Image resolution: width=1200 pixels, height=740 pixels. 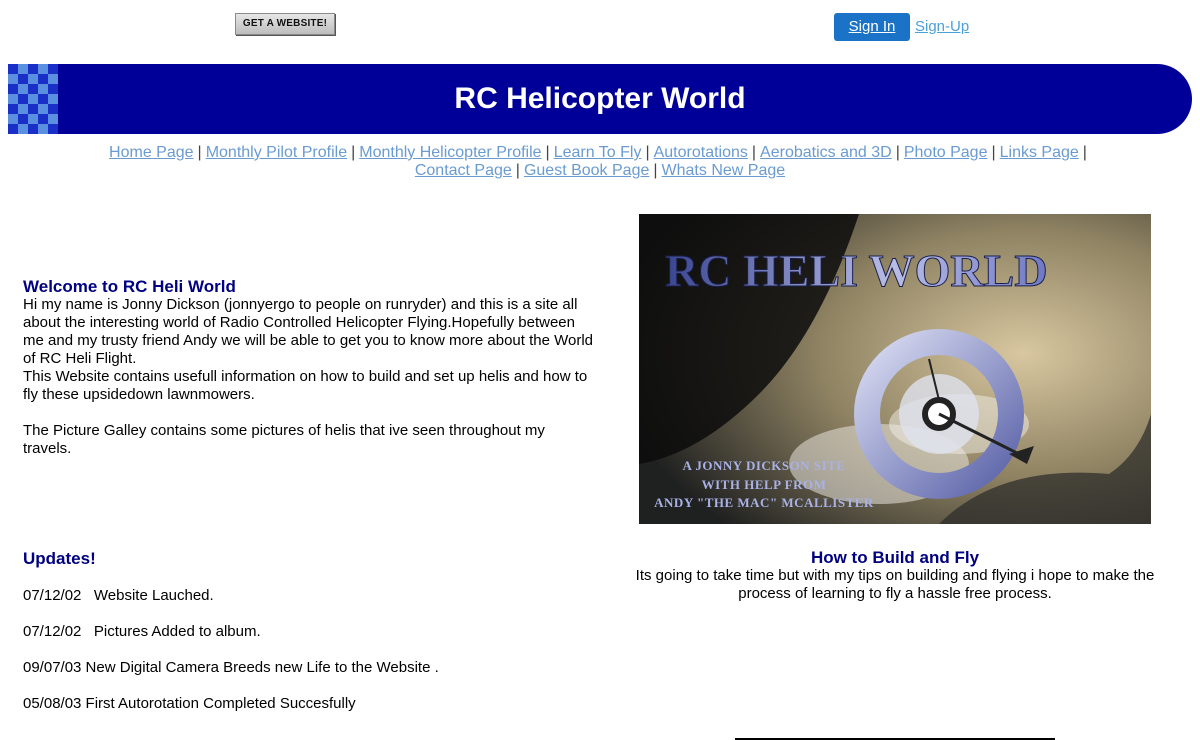 What do you see at coordinates (724, 170) in the screenshot?
I see `nav-whats-new: Whats New Page` at bounding box center [724, 170].